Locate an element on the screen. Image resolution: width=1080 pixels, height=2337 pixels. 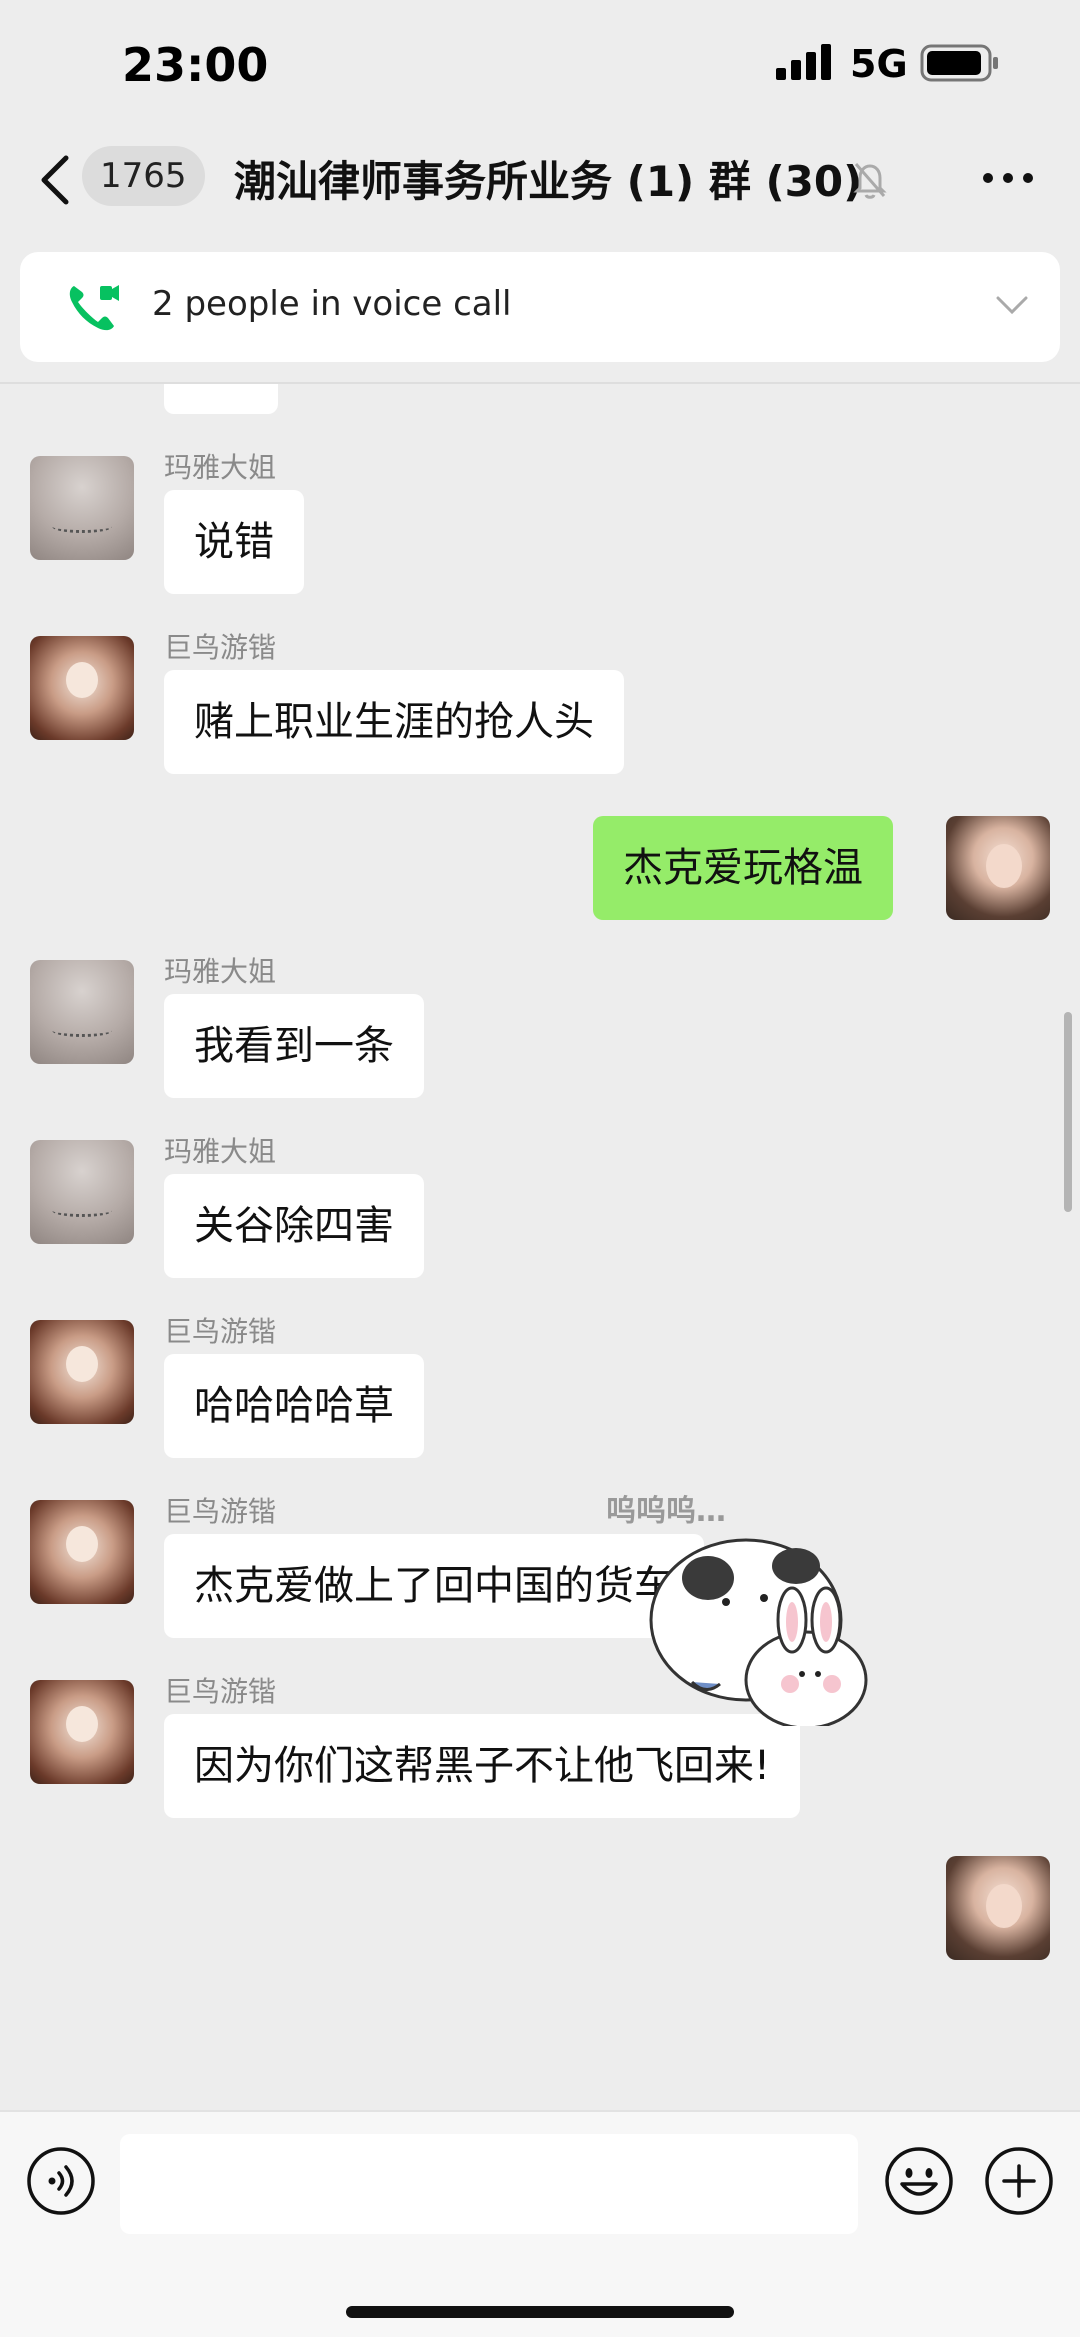
battery-icon is located at coordinates (959, 63).